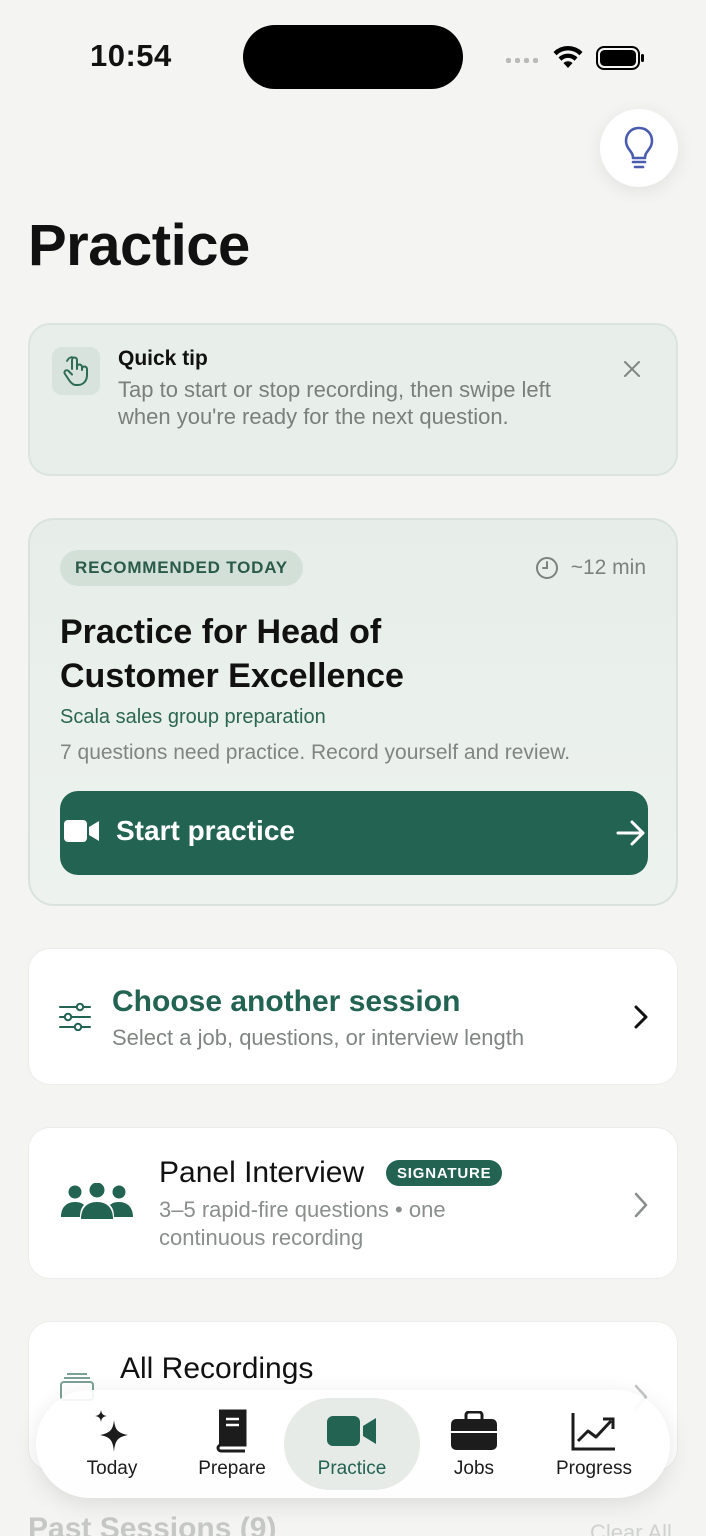  What do you see at coordinates (474, 1430) in the screenshot?
I see `briefcase-icon` at bounding box center [474, 1430].